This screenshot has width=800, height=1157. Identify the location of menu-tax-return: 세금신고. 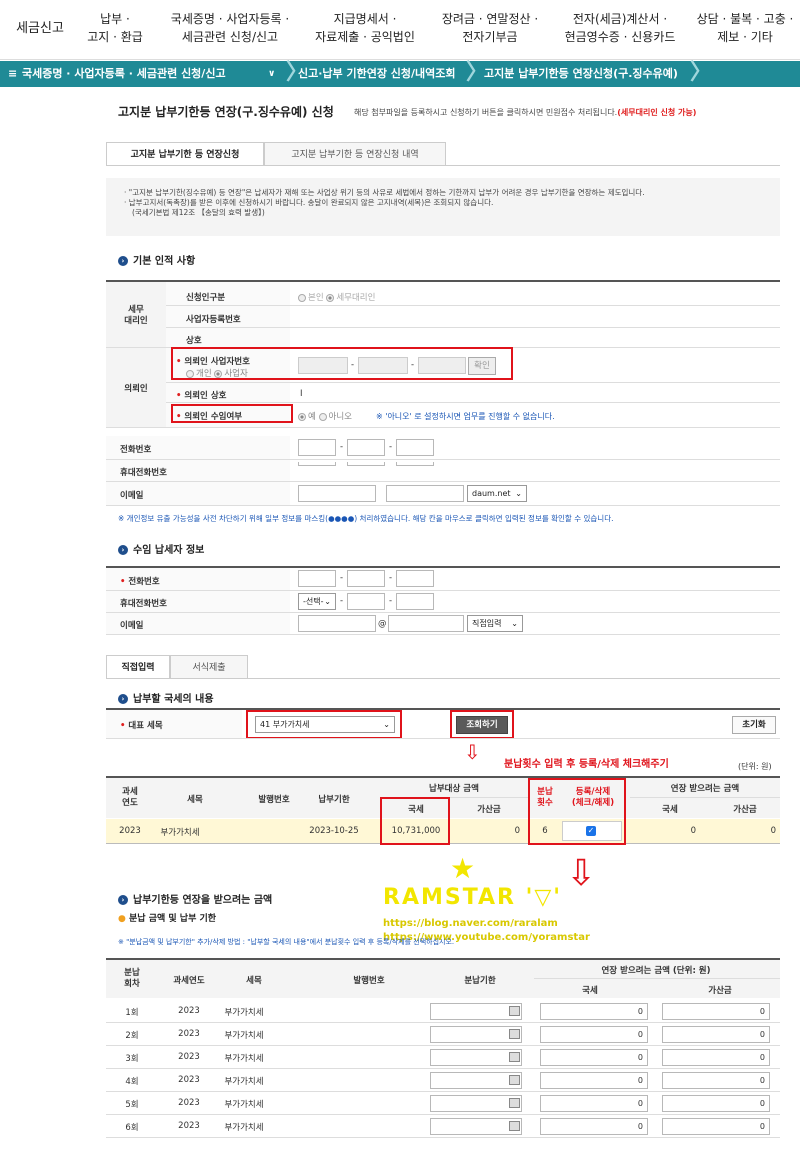
(40, 29).